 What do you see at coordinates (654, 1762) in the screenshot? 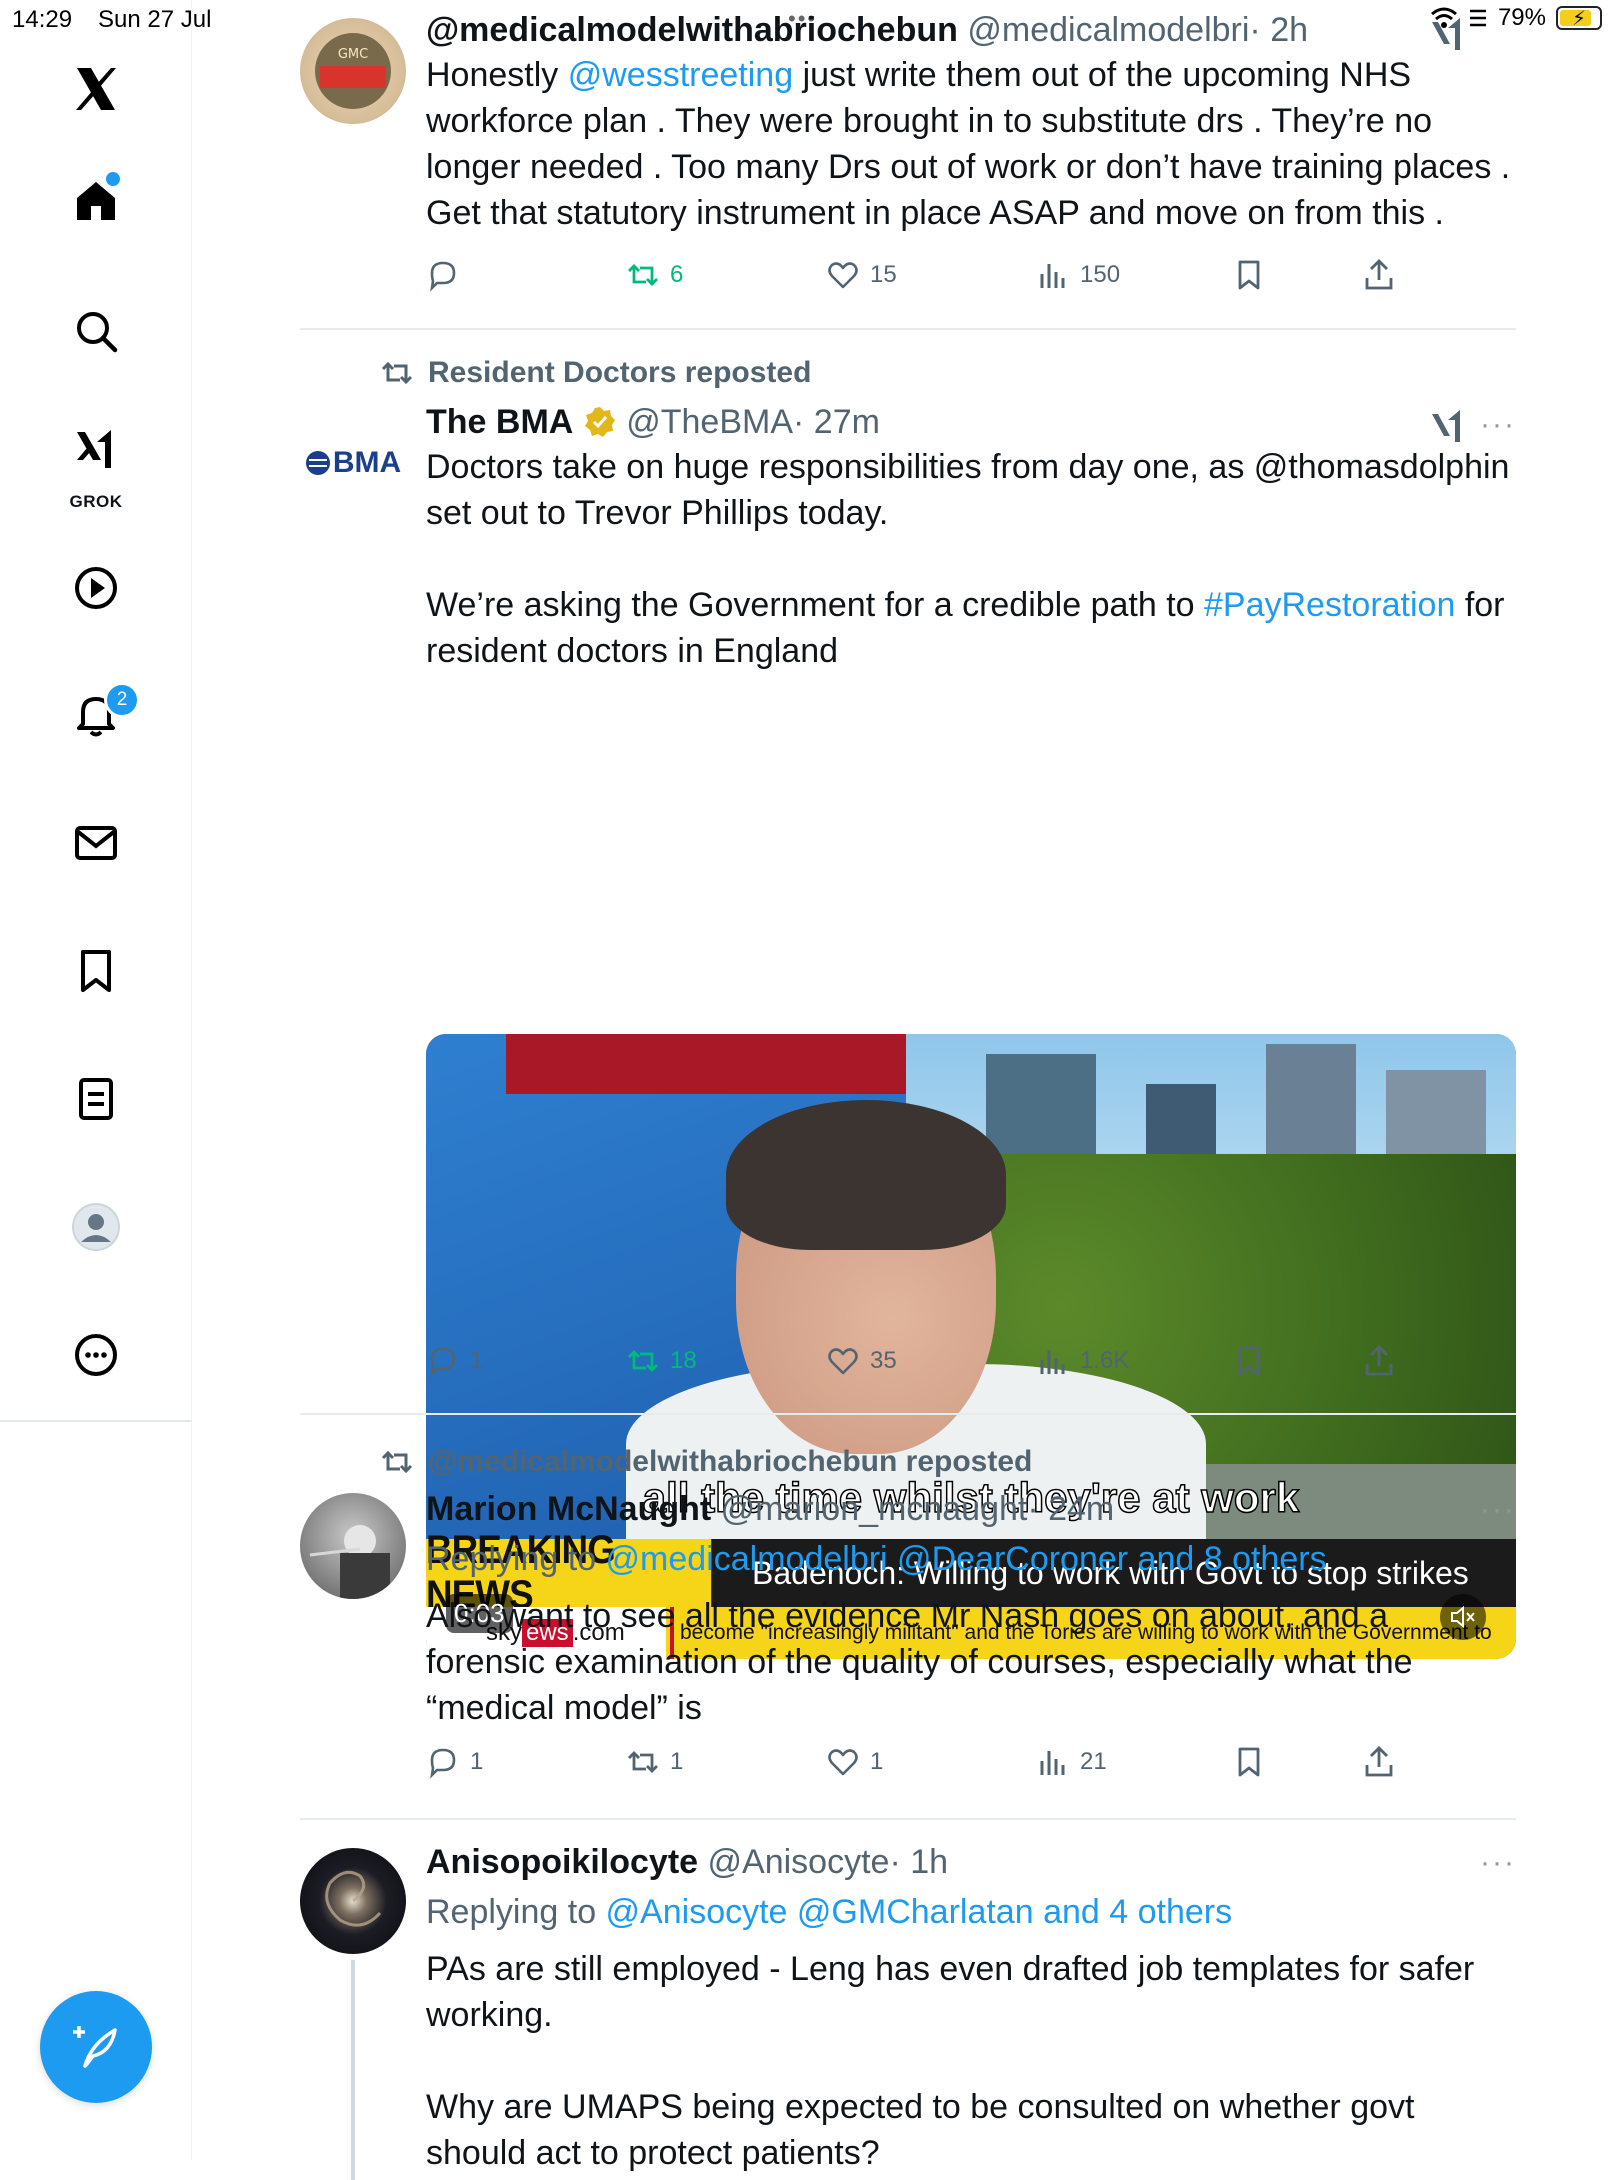
I see `repost-button: 1` at bounding box center [654, 1762].